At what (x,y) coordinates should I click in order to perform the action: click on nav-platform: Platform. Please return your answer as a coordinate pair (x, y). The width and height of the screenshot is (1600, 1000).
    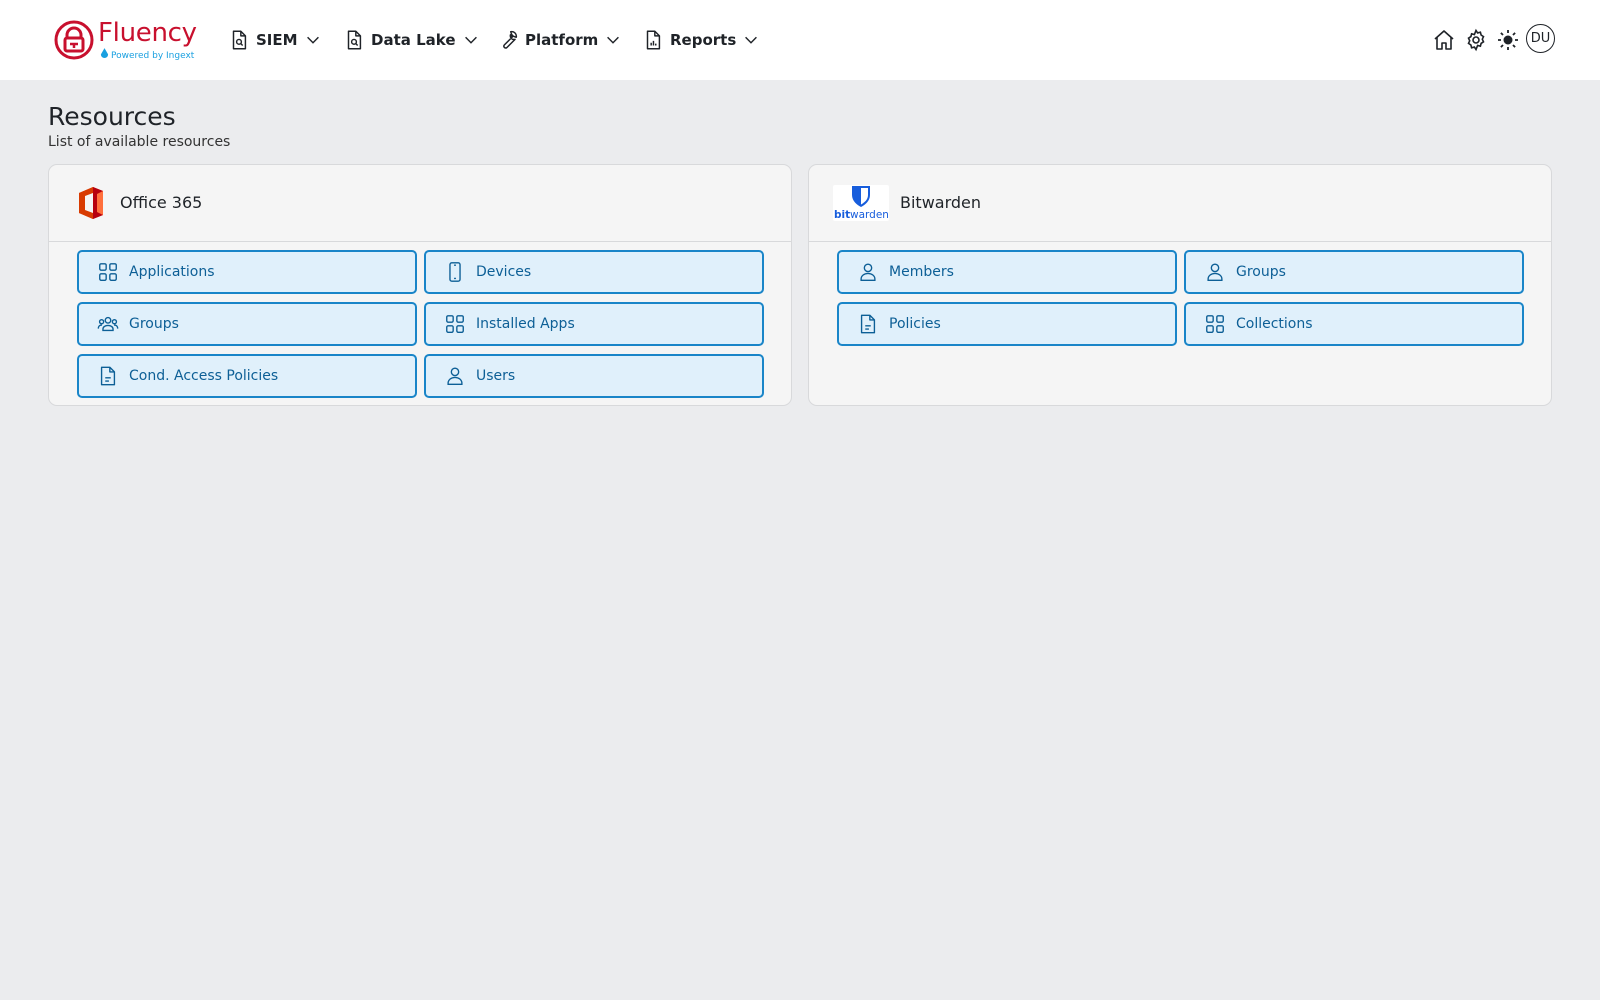
    Looking at the image, I should click on (559, 40).